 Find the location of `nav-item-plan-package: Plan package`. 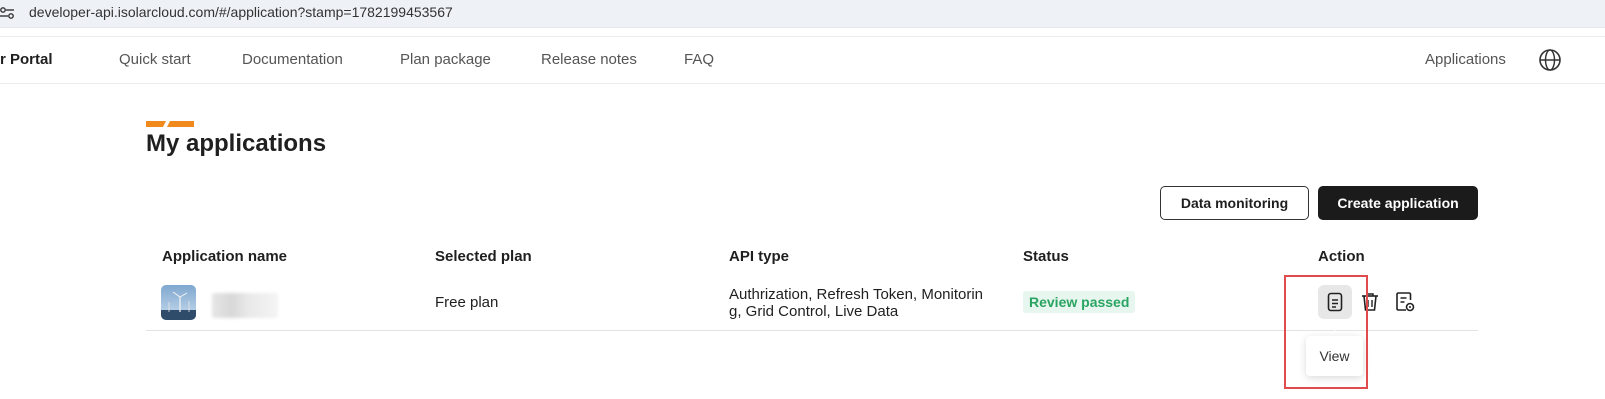

nav-item-plan-package: Plan package is located at coordinates (445, 59).